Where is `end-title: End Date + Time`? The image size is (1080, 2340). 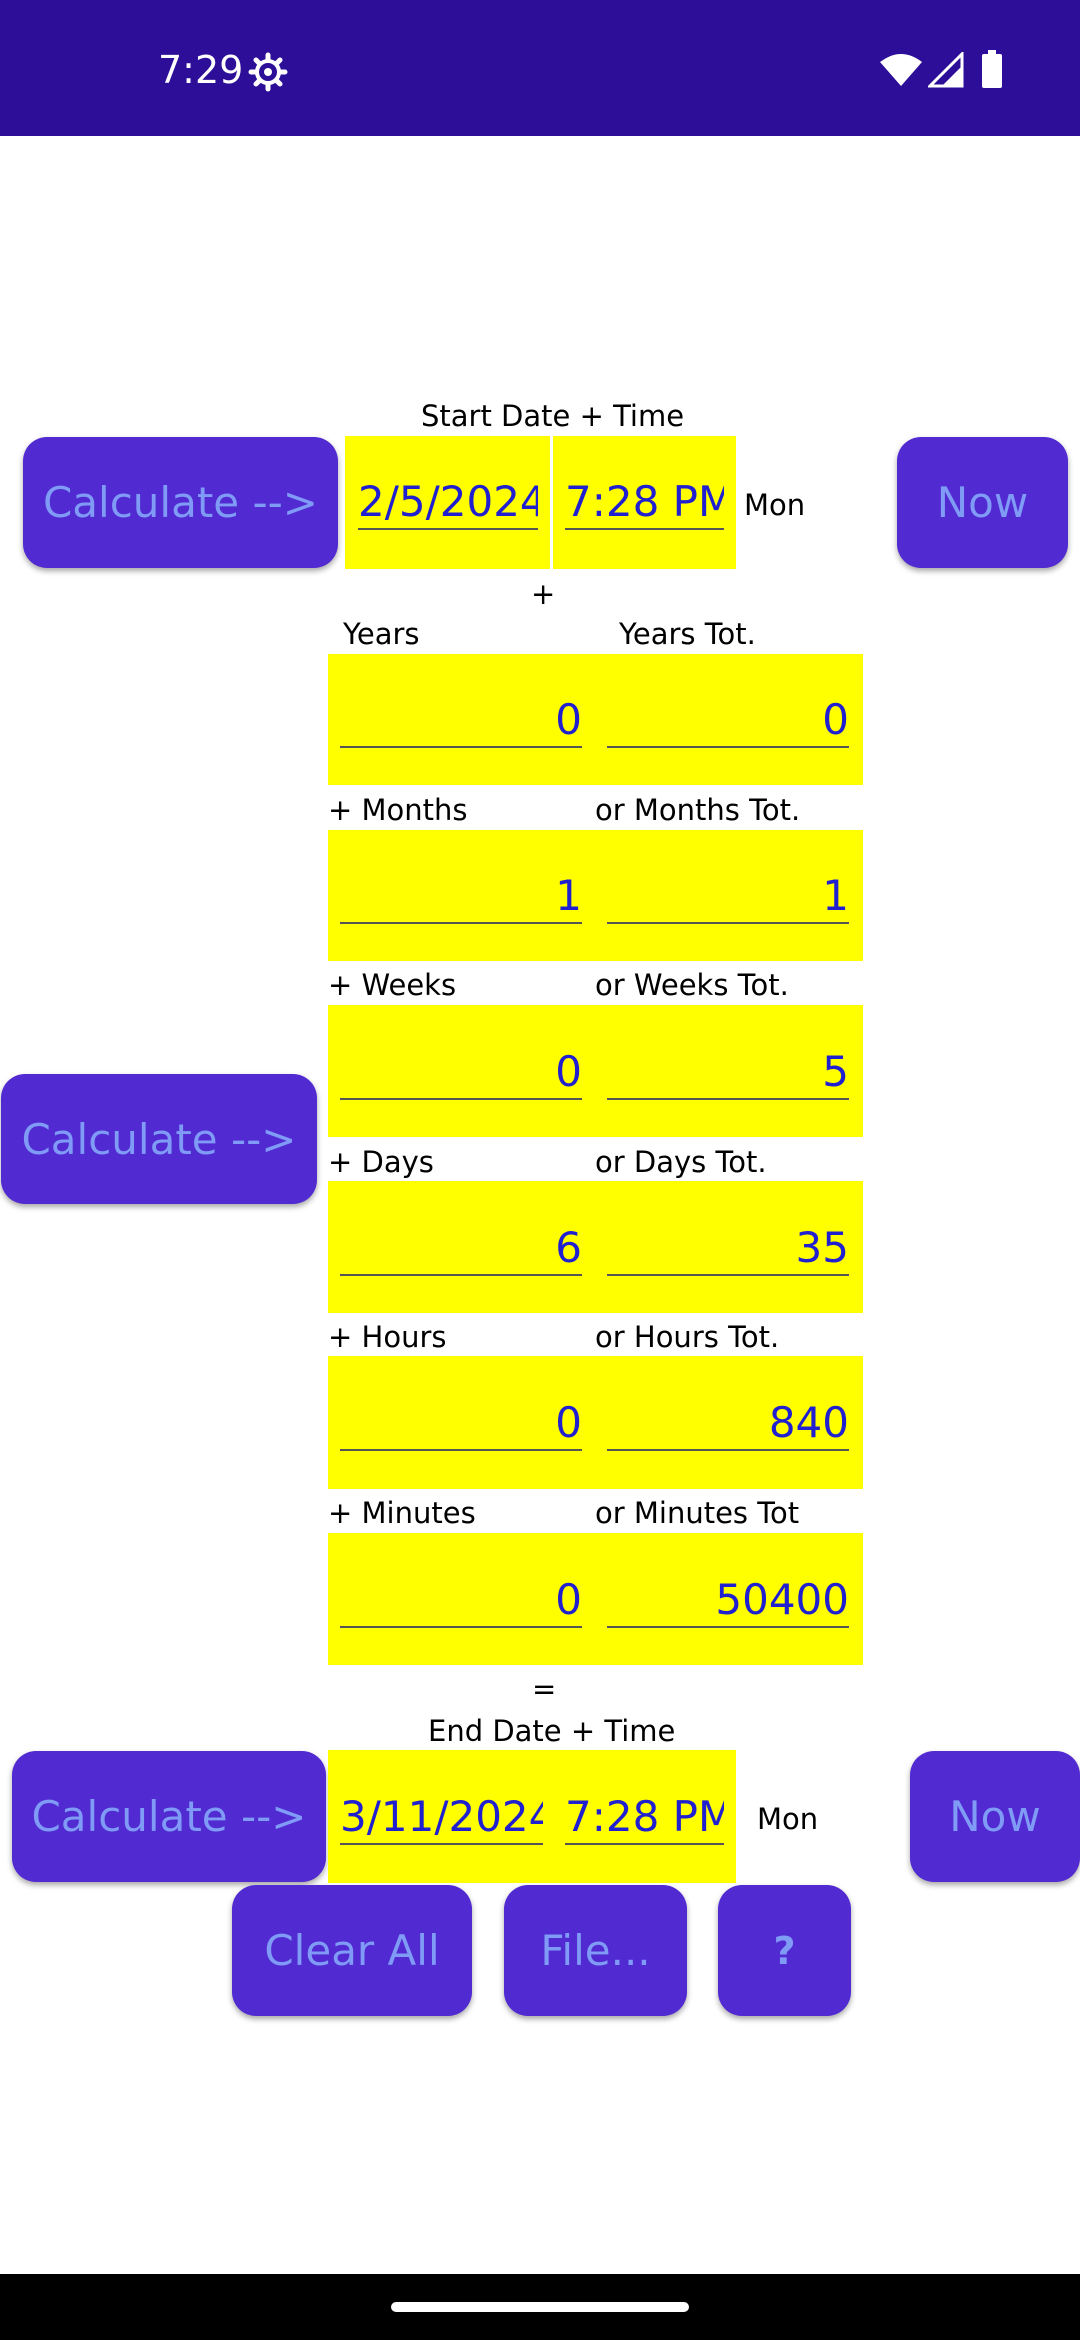
end-title: End Date + Time is located at coordinates (552, 1731).